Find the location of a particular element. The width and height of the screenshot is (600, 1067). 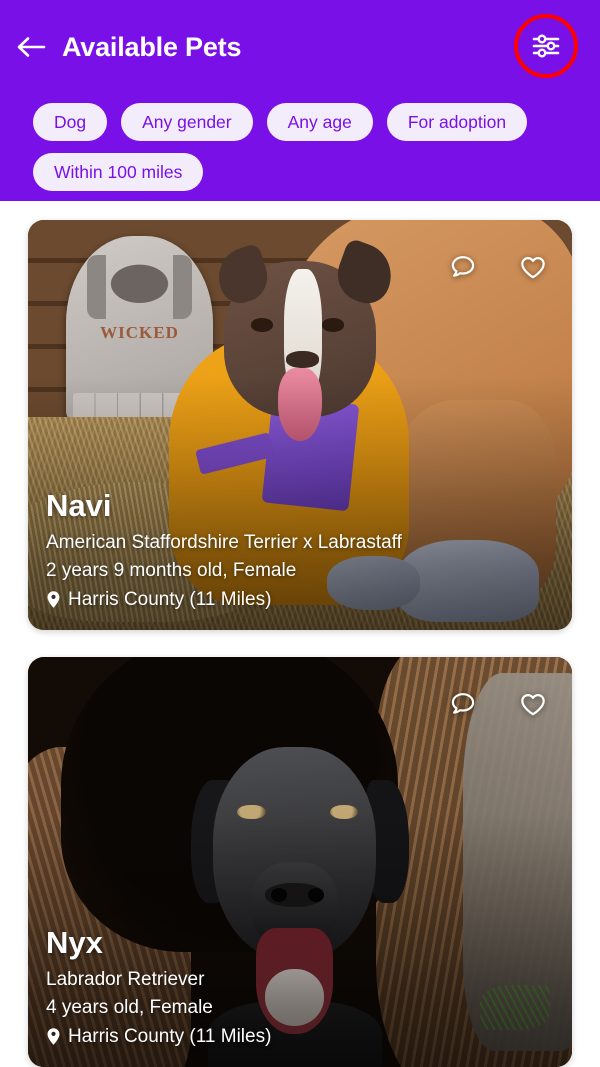

sliders-filter-icon is located at coordinates (546, 46).